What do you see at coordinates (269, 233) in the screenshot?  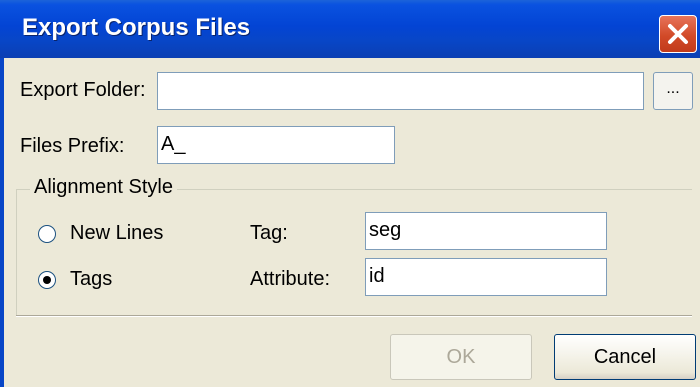 I see `tag-label: Tag:` at bounding box center [269, 233].